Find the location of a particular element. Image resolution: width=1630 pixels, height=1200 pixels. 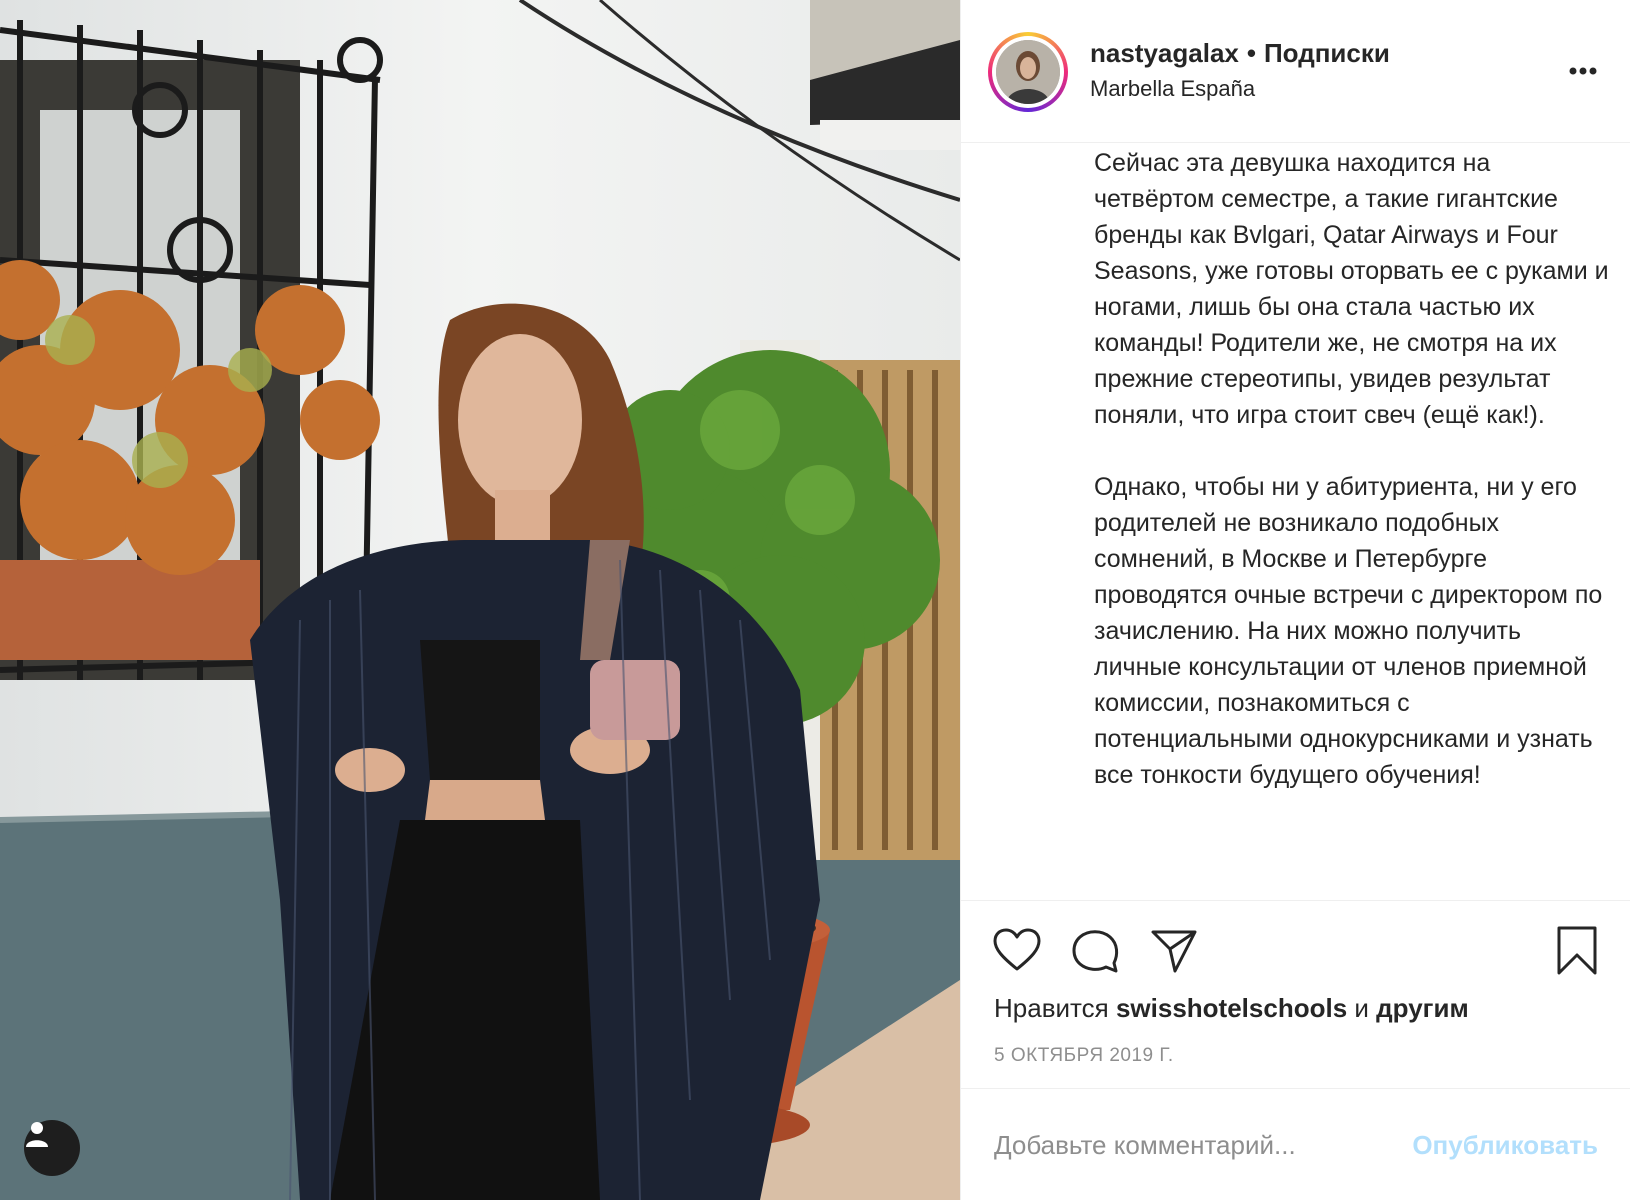

share-icon is located at coordinates (1174, 951).